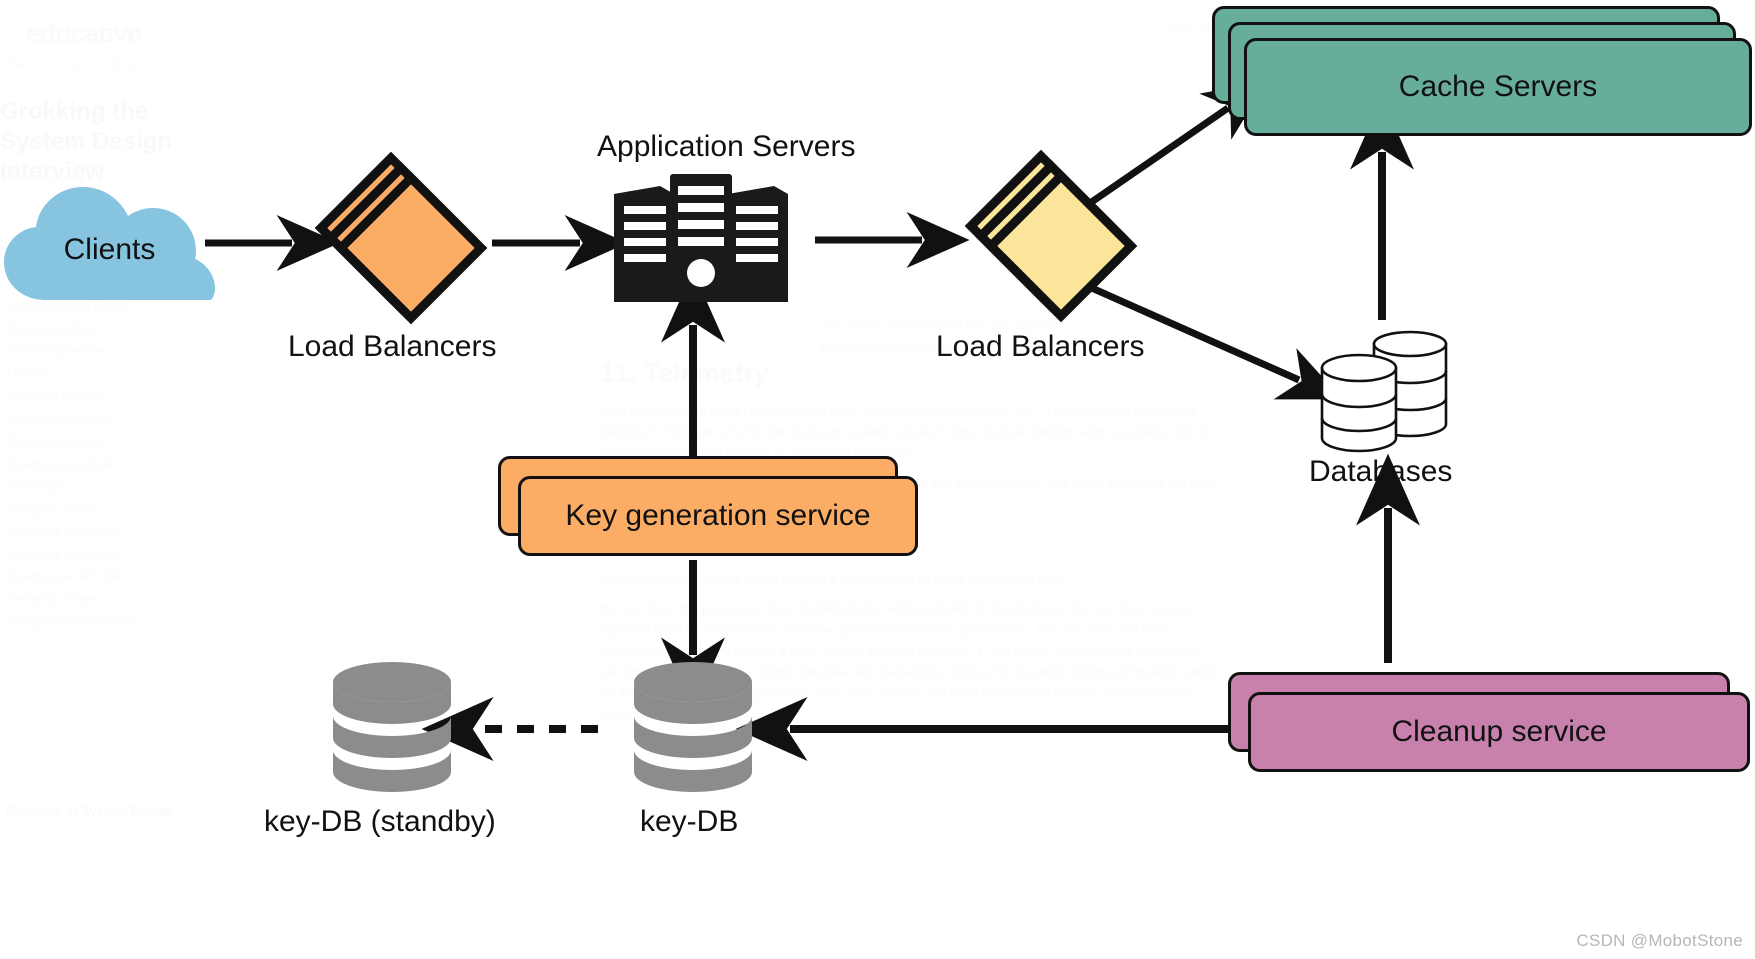  What do you see at coordinates (109, 249) in the screenshot?
I see `node-label-clients: Clients` at bounding box center [109, 249].